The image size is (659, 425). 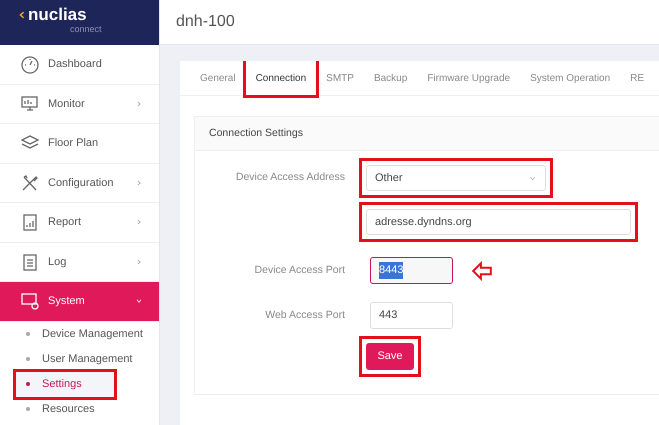 I want to click on sidebar-item: Dashboard, so click(x=79, y=64).